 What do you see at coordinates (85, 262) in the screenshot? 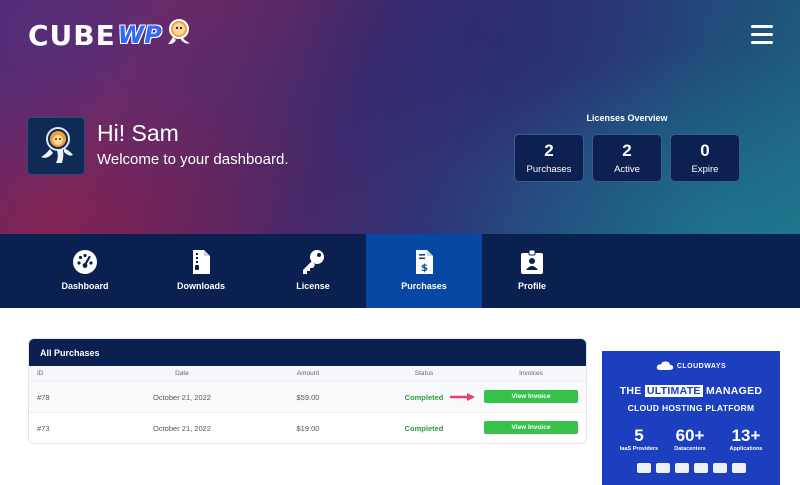
I see `gauge-icon` at bounding box center [85, 262].